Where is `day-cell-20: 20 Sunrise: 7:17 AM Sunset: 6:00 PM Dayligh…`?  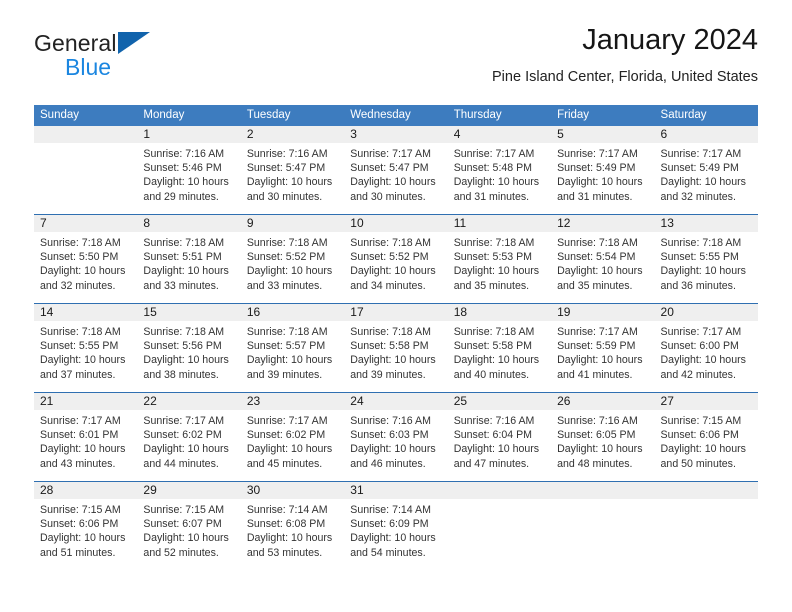 day-cell-20: 20 Sunrise: 7:17 AM Sunset: 6:00 PM Dayligh… is located at coordinates (706, 348).